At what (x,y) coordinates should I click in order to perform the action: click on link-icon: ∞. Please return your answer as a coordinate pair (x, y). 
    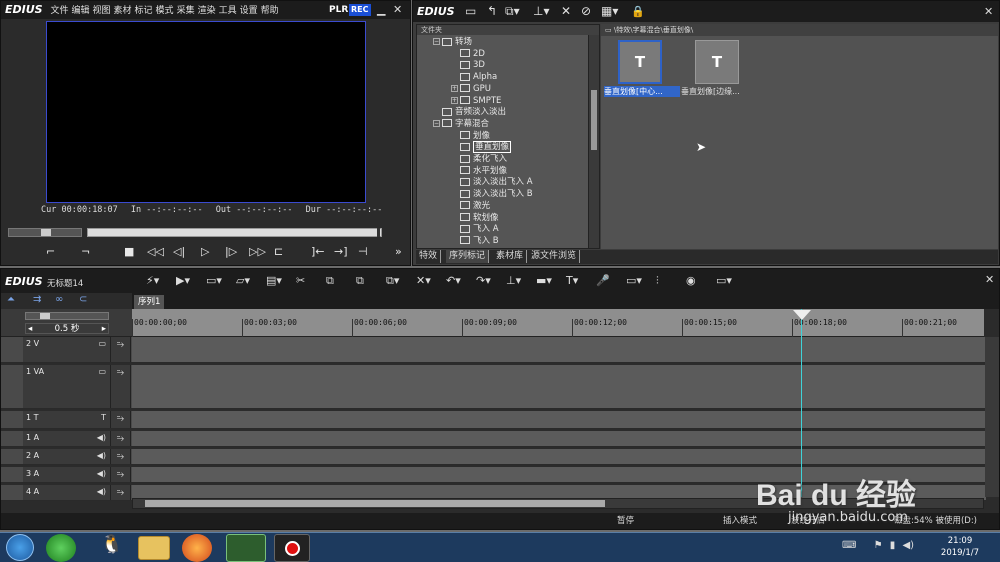
    Looking at the image, I should click on (59, 299).